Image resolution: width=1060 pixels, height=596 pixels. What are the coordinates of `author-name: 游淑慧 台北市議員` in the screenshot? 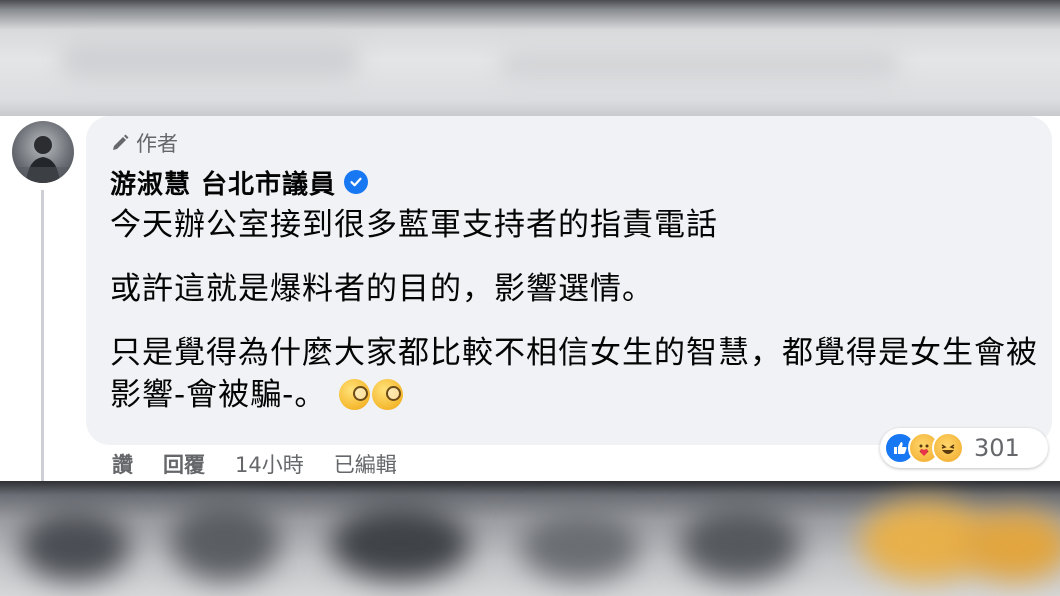 It's located at (223, 182).